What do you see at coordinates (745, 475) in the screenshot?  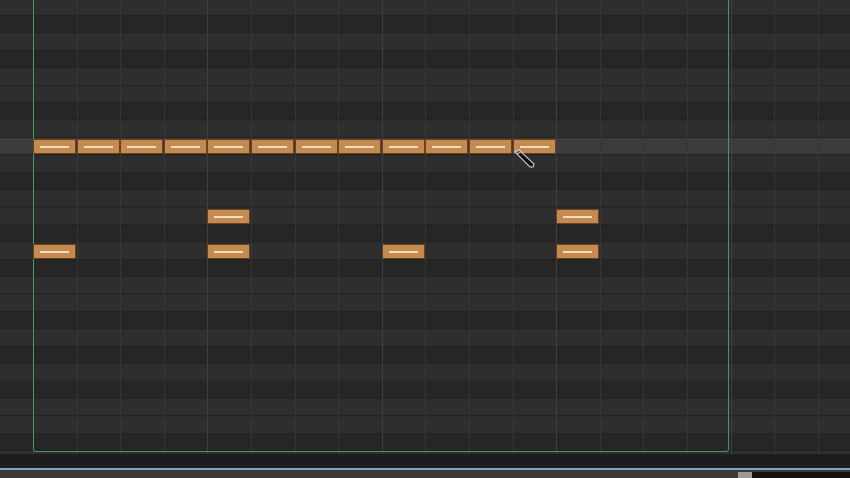 I see `scrollbar-thumb` at bounding box center [745, 475].